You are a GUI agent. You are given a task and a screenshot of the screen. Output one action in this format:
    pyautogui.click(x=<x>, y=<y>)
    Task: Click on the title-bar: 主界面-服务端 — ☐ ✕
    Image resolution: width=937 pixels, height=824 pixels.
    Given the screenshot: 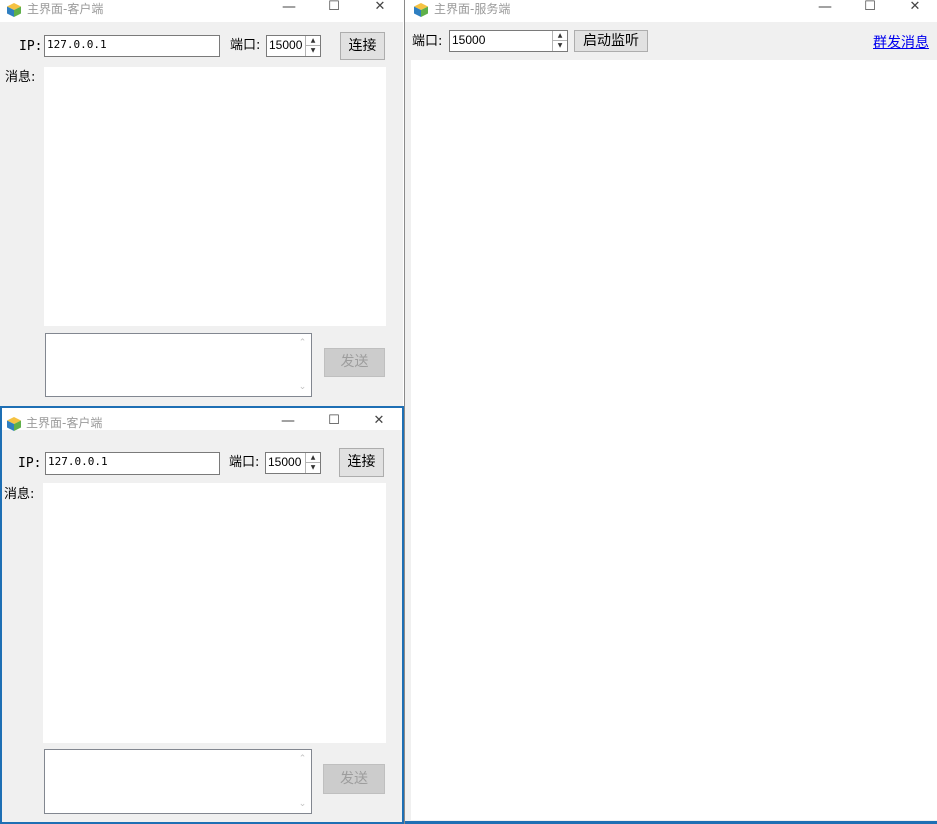 What is the action you would take?
    pyautogui.click(x=671, y=11)
    